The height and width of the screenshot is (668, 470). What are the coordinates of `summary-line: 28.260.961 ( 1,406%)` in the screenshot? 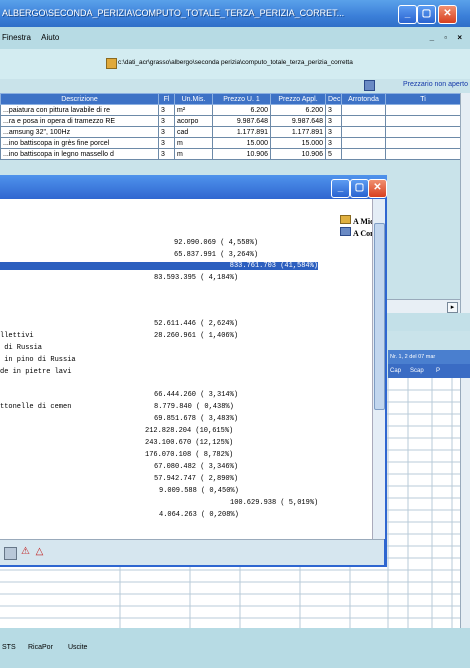 It's located at (196, 336).